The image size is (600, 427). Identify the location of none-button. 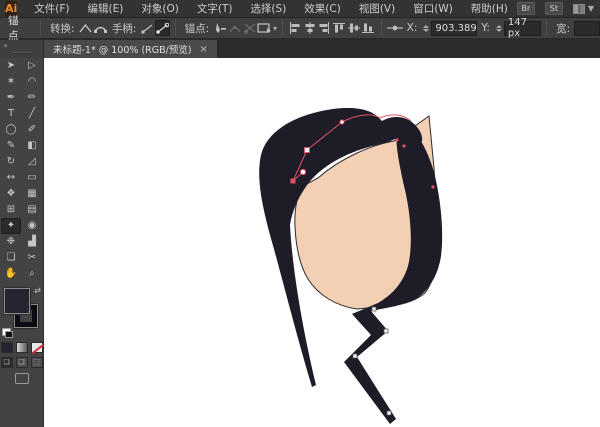
(36, 347).